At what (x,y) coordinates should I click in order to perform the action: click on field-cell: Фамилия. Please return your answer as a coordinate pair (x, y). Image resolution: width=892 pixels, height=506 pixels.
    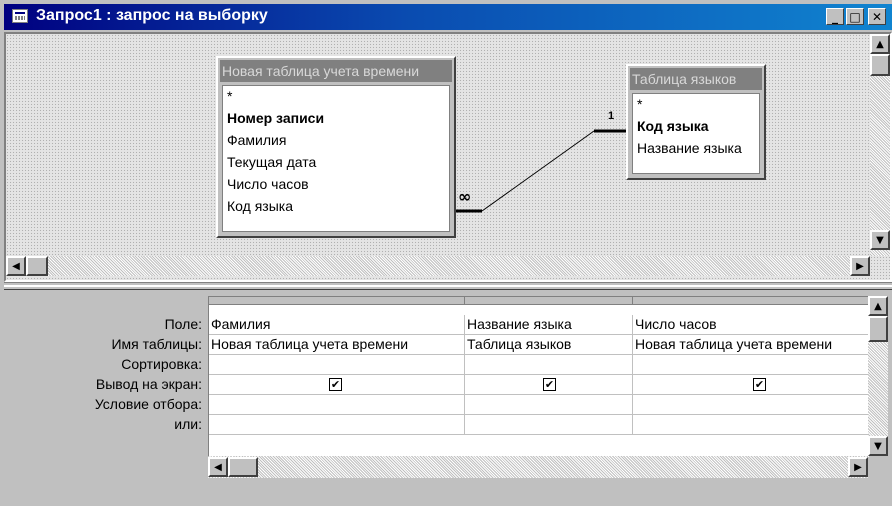
    Looking at the image, I should click on (337, 325).